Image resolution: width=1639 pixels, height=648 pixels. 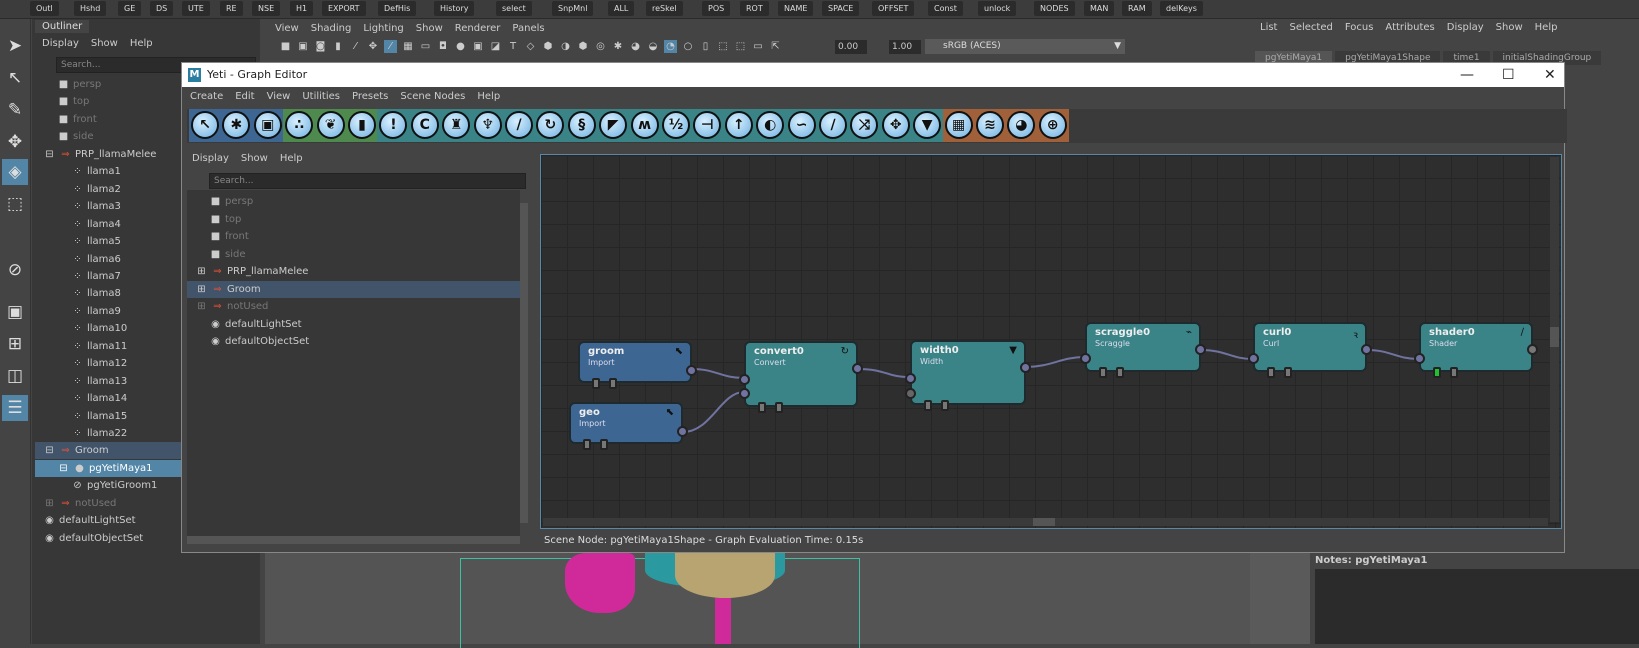 What do you see at coordinates (353, 289) in the screenshot?
I see `tree-item: ⊞ ⇒ Groom` at bounding box center [353, 289].